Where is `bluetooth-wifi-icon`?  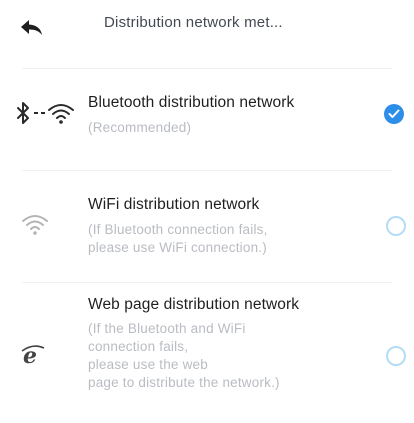
bluetooth-wifi-icon is located at coordinates (45, 113).